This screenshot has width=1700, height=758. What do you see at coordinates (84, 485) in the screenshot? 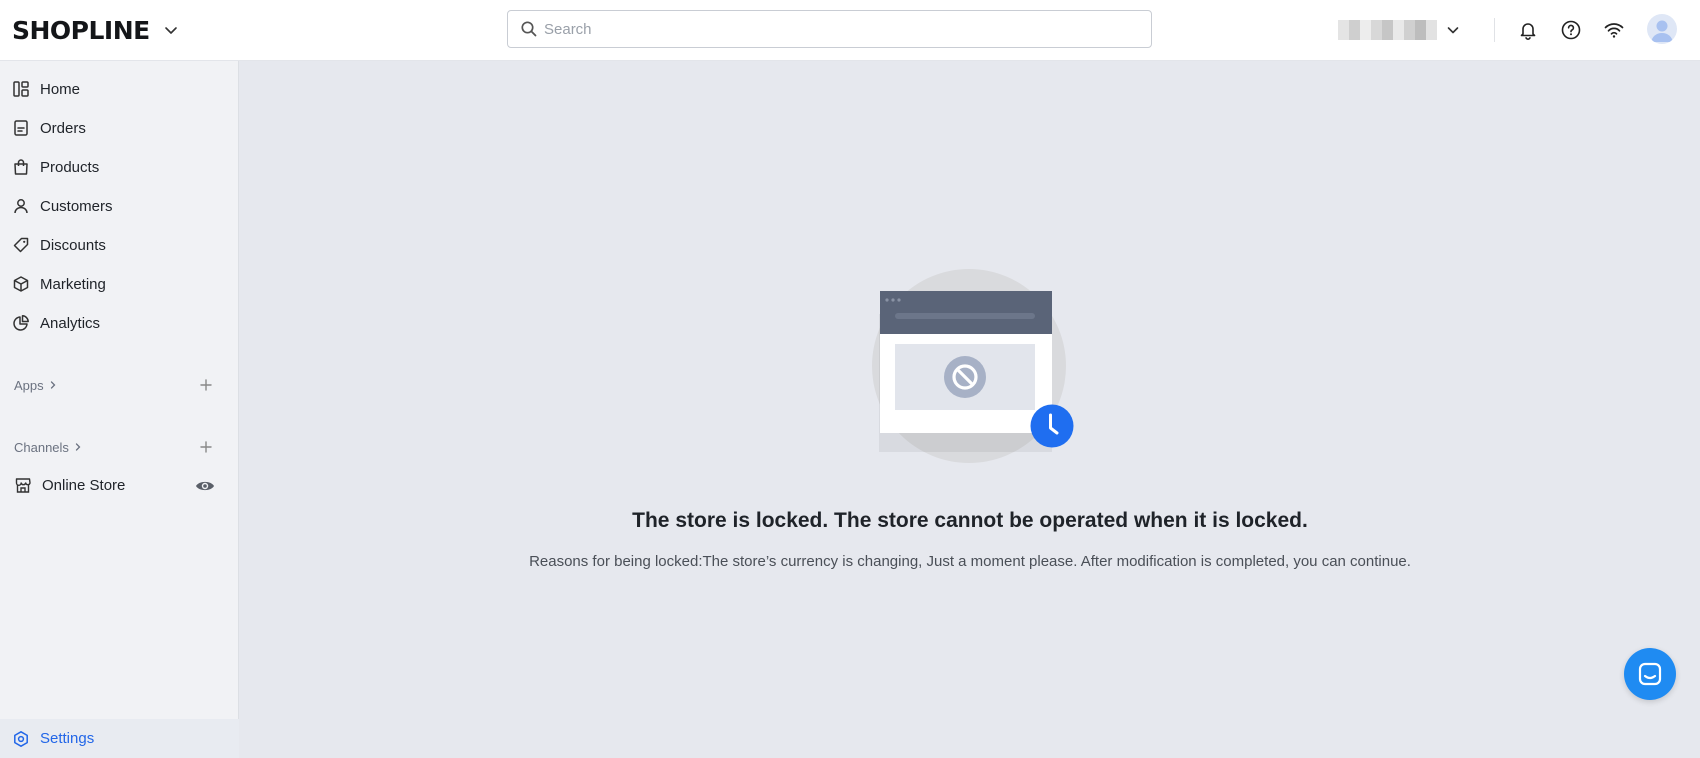
I see `sidebar-item-label: Online Store` at bounding box center [84, 485].